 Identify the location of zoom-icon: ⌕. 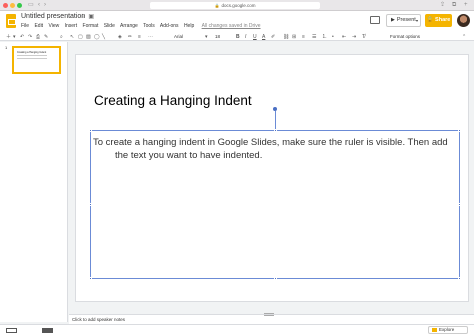
(61, 37).